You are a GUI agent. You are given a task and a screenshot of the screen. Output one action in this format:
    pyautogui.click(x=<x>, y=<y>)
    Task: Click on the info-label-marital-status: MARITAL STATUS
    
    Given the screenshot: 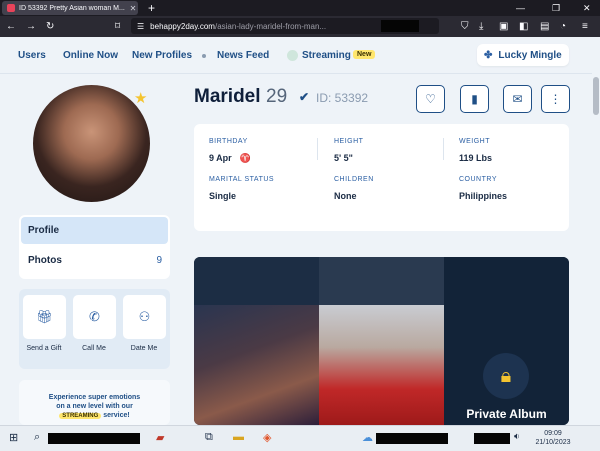 What is the action you would take?
    pyautogui.click(x=242, y=179)
    